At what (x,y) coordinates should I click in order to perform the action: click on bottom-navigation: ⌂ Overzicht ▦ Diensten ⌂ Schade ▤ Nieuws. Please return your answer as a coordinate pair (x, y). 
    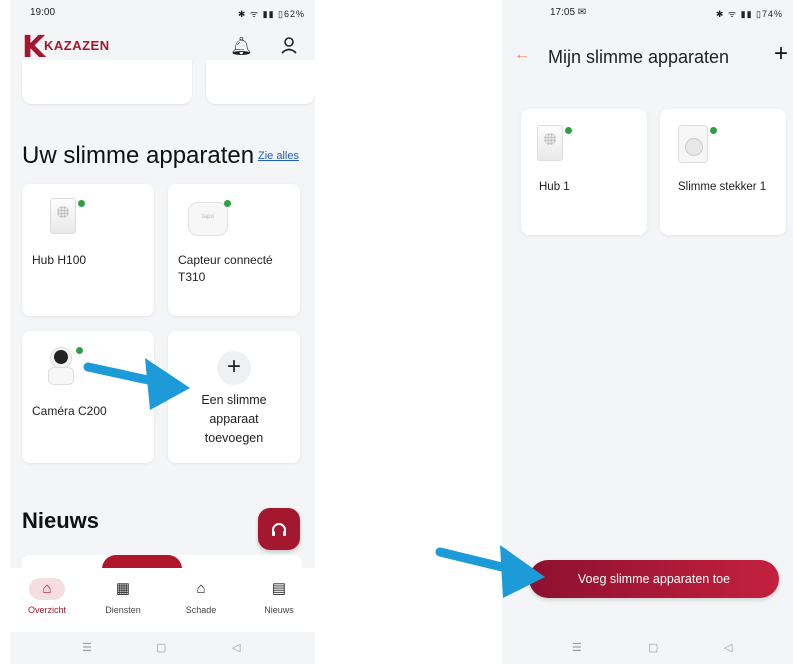
    Looking at the image, I should click on (162, 600).